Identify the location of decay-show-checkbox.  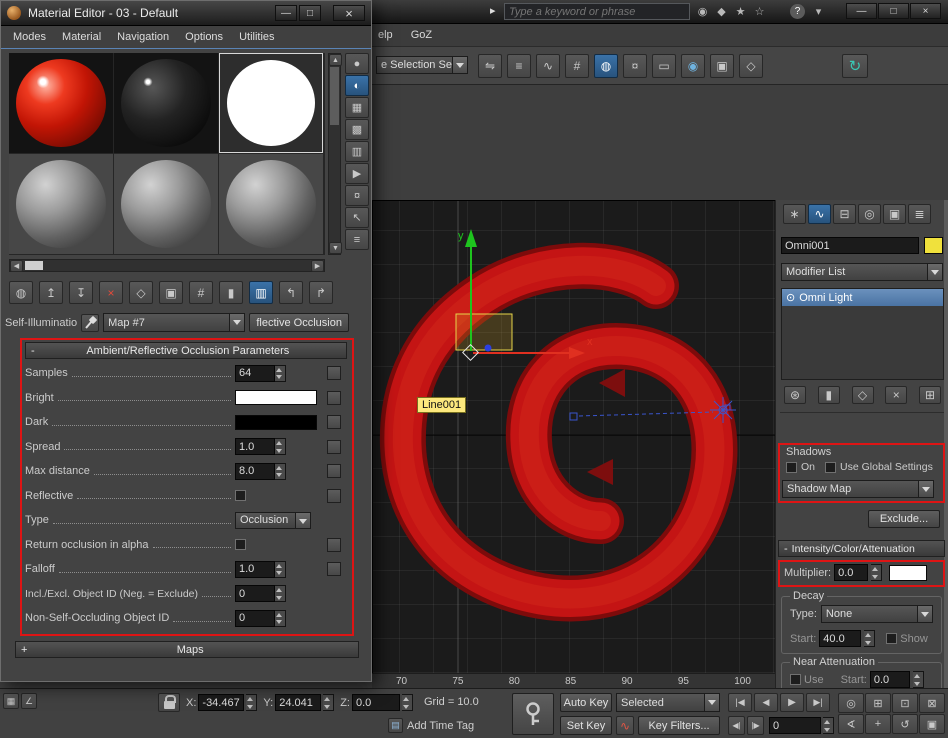
(892, 638).